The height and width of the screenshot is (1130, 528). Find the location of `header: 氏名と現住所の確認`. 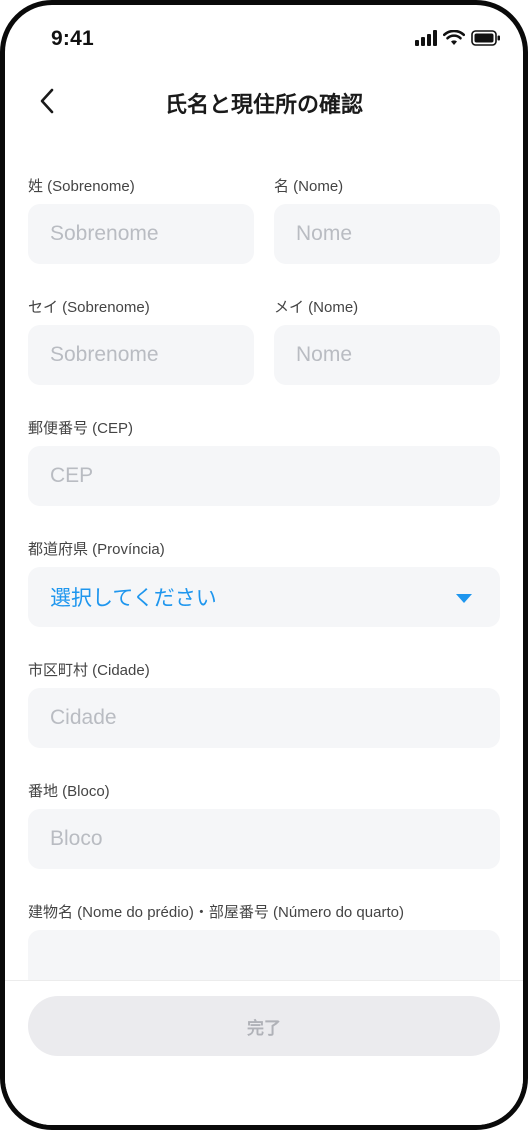

header: 氏名と現住所の確認 is located at coordinates (264, 103).